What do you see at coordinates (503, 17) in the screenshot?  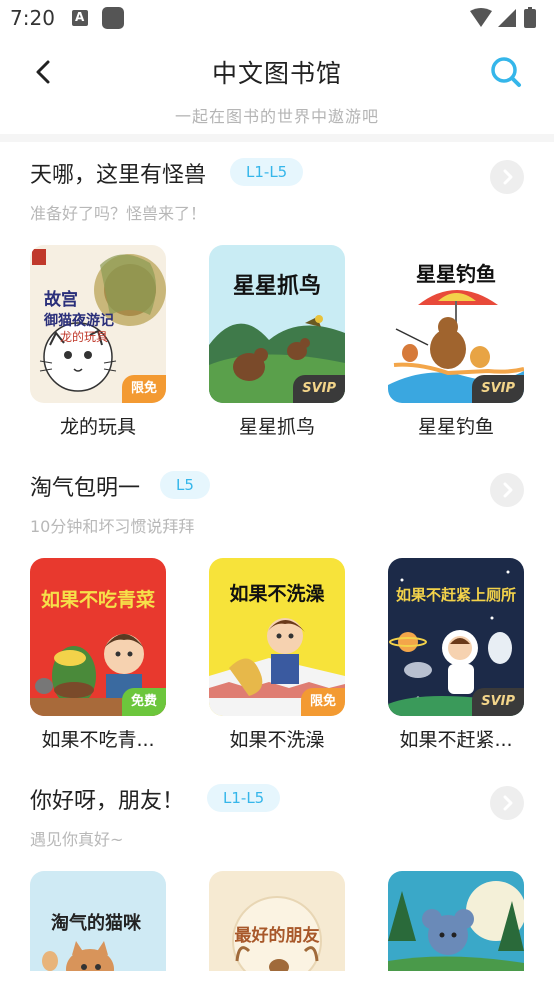 I see `signal-wifi-battery-icons` at bounding box center [503, 17].